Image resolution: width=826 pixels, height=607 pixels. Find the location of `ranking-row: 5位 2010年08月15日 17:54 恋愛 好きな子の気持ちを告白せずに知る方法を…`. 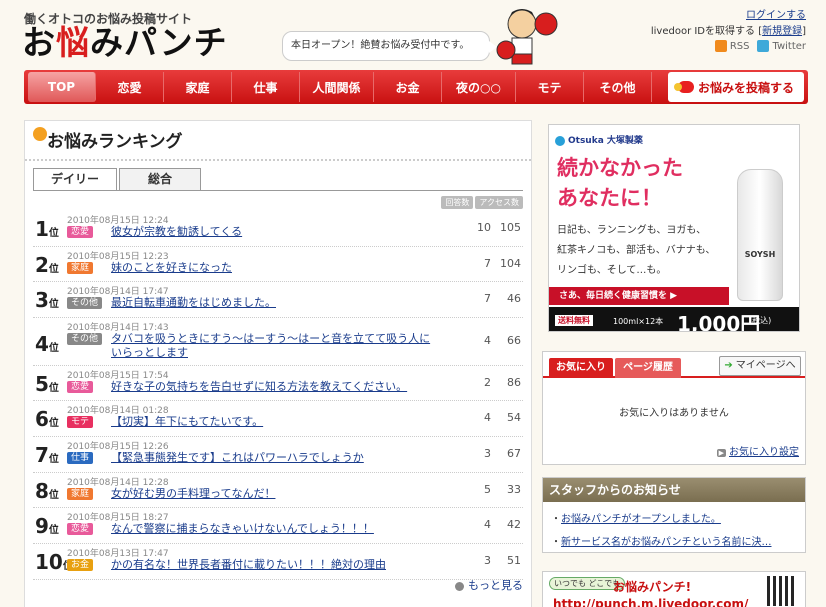

ranking-row: 5位 2010年08月15日 17:54 恋愛 好きな子の気持ちを告白せずに知る方法を… is located at coordinates (278, 383).